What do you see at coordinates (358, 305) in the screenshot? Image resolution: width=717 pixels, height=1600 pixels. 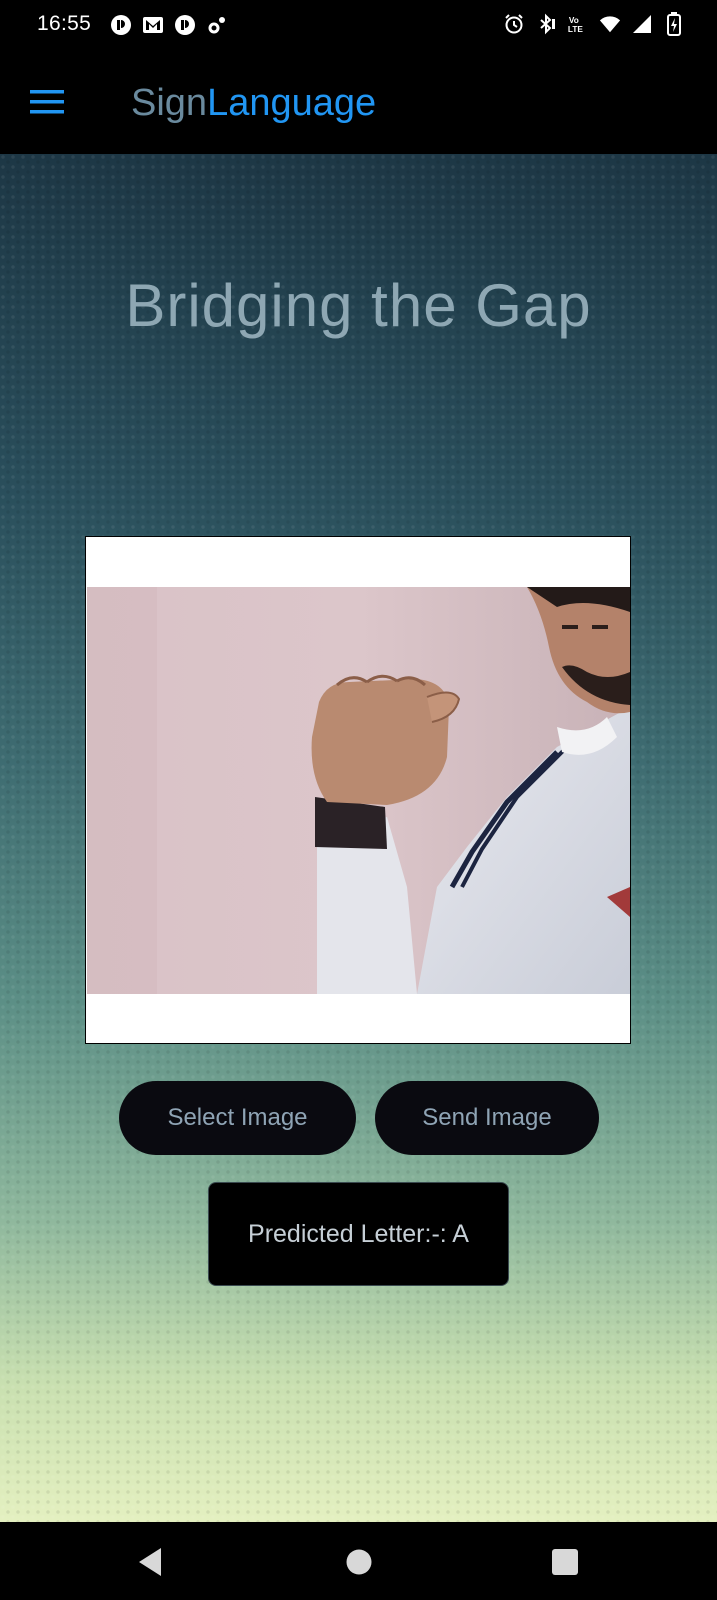 I see `page-headline: Bridging the Gap` at bounding box center [358, 305].